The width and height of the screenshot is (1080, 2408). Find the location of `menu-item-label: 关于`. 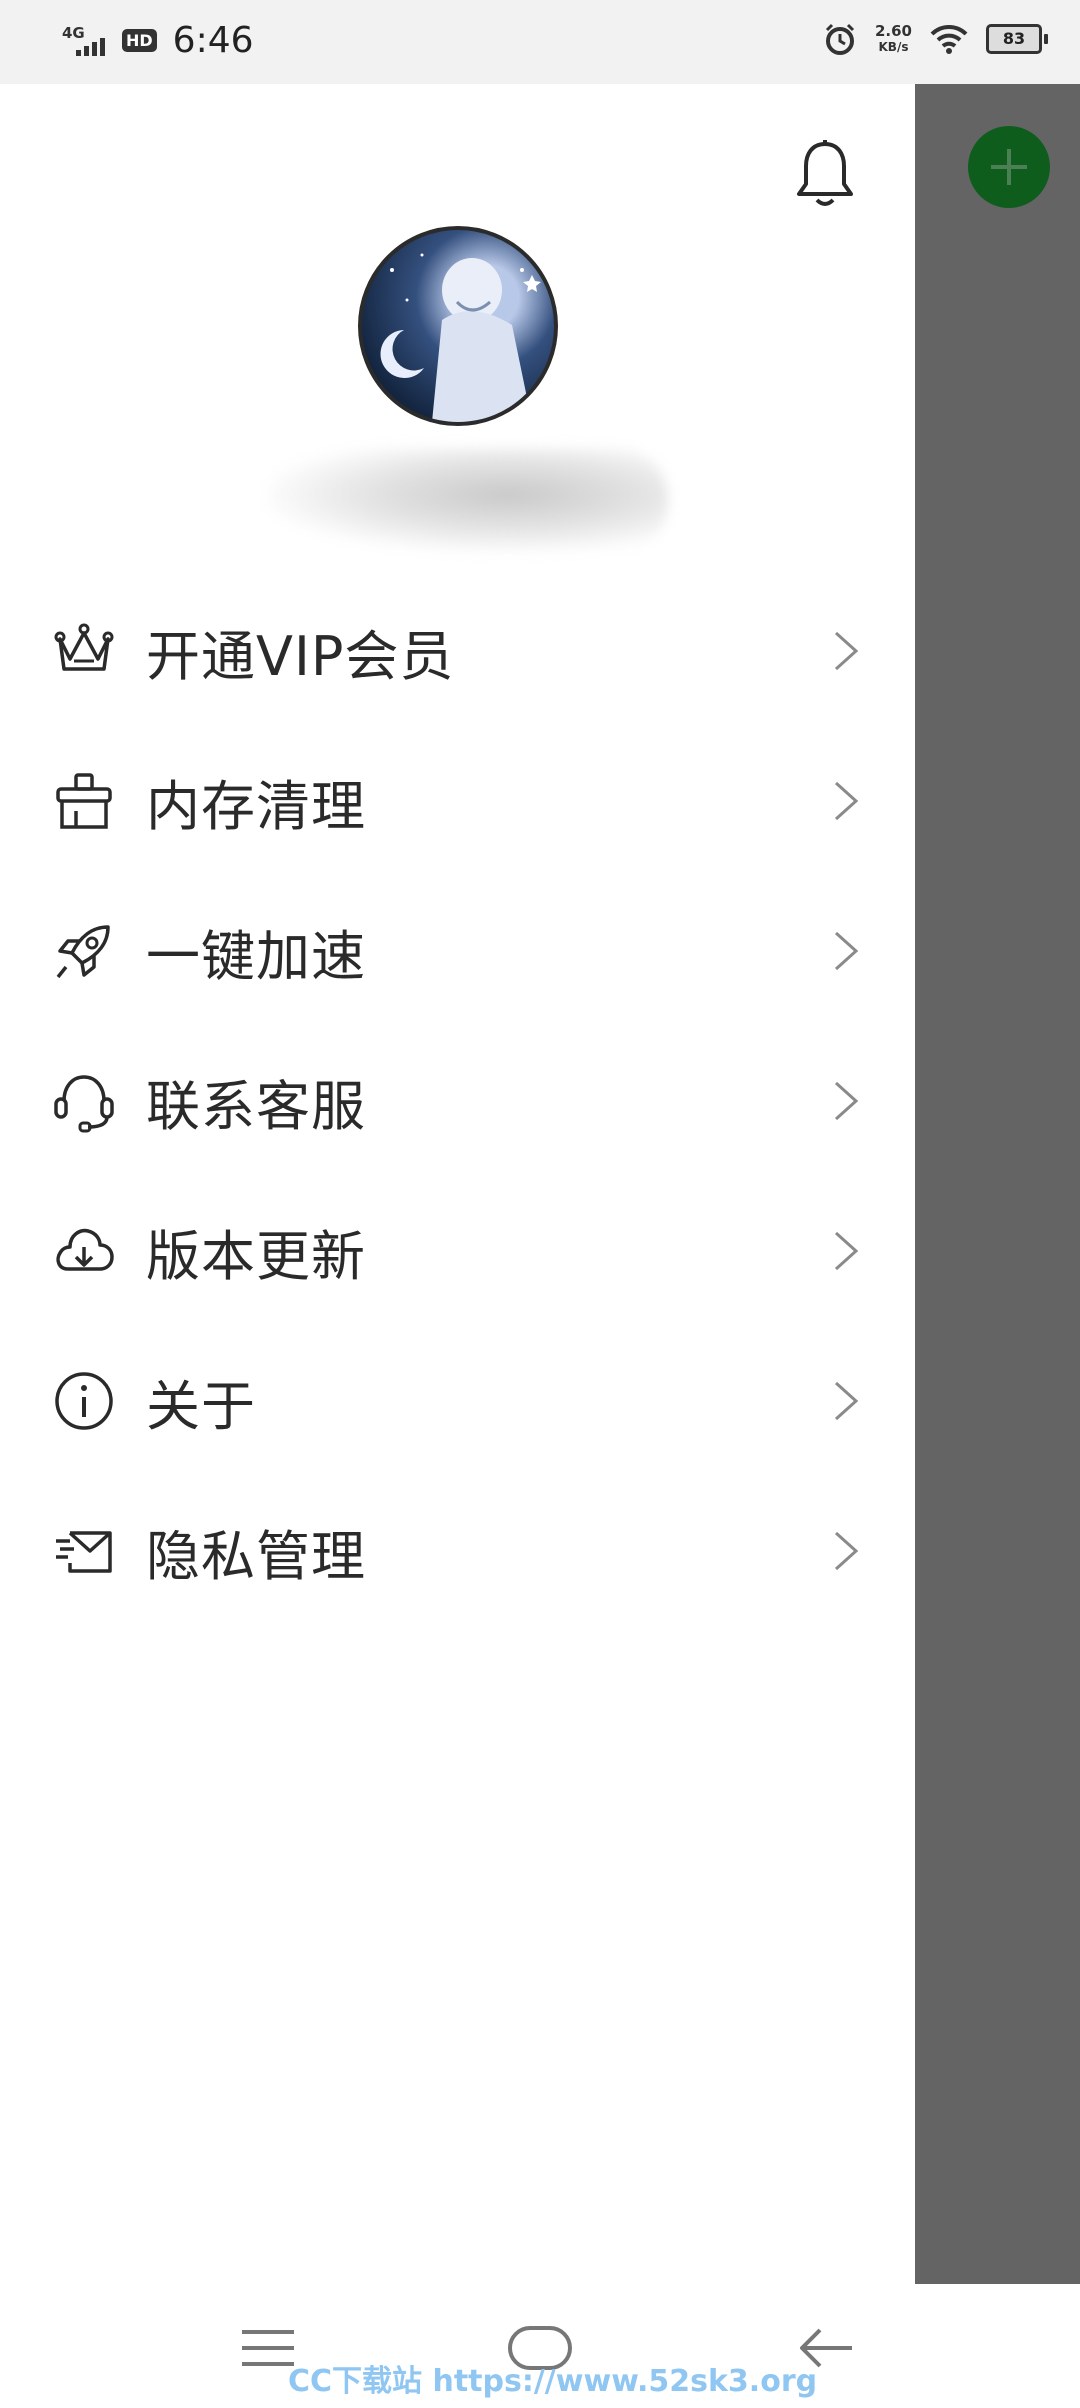

menu-item-label: 关于 is located at coordinates (201, 1406).